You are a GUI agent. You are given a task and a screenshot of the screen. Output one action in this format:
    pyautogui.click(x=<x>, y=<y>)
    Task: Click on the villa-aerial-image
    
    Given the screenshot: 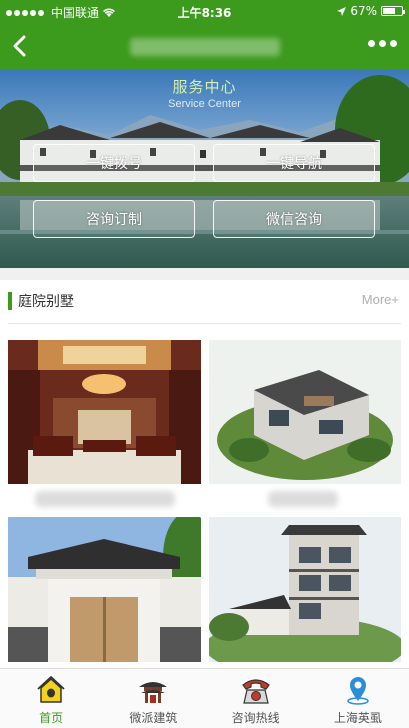 What is the action you would take?
    pyautogui.click(x=305, y=412)
    